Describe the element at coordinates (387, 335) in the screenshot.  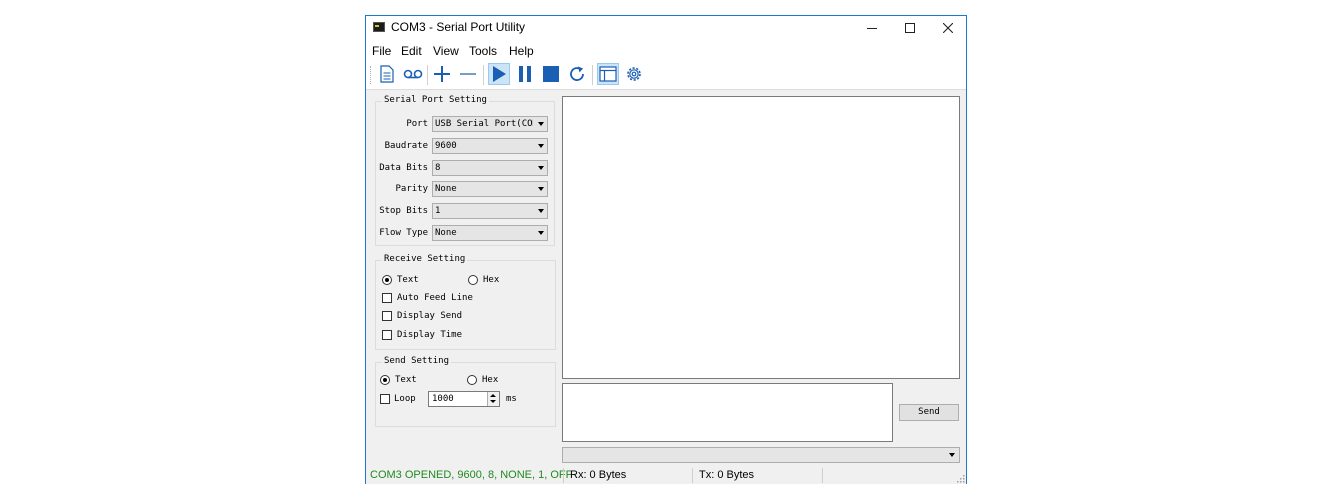
I see `display-time-checkbox` at that location.